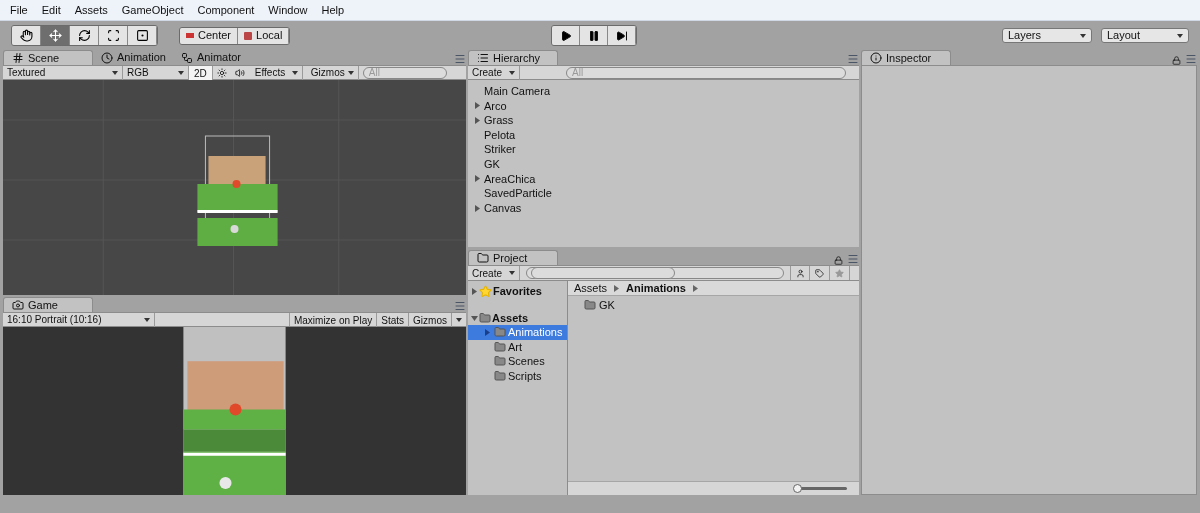 The image size is (1200, 513). Describe the element at coordinates (607, 305) in the screenshot. I see `asset-item: GK` at that location.